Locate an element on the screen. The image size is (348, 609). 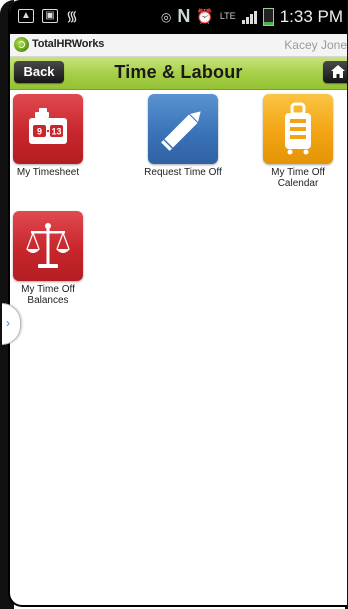
title-bar: Back Time & Labour is located at coordinates (178, 73).